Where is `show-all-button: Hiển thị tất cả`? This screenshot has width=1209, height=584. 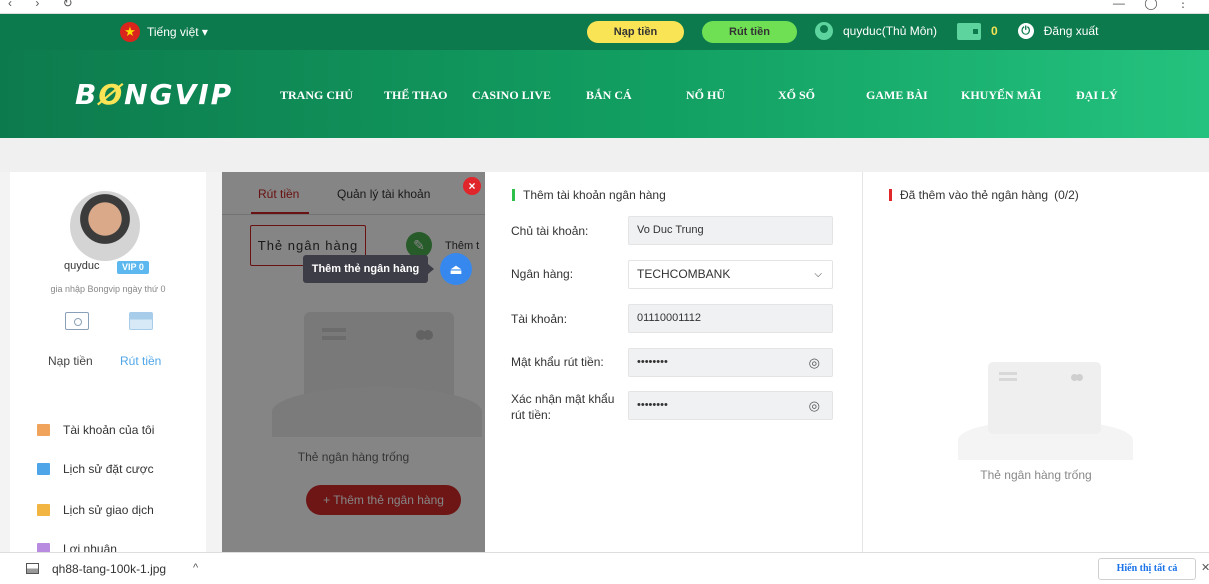 show-all-button: Hiển thị tất cả is located at coordinates (1147, 569).